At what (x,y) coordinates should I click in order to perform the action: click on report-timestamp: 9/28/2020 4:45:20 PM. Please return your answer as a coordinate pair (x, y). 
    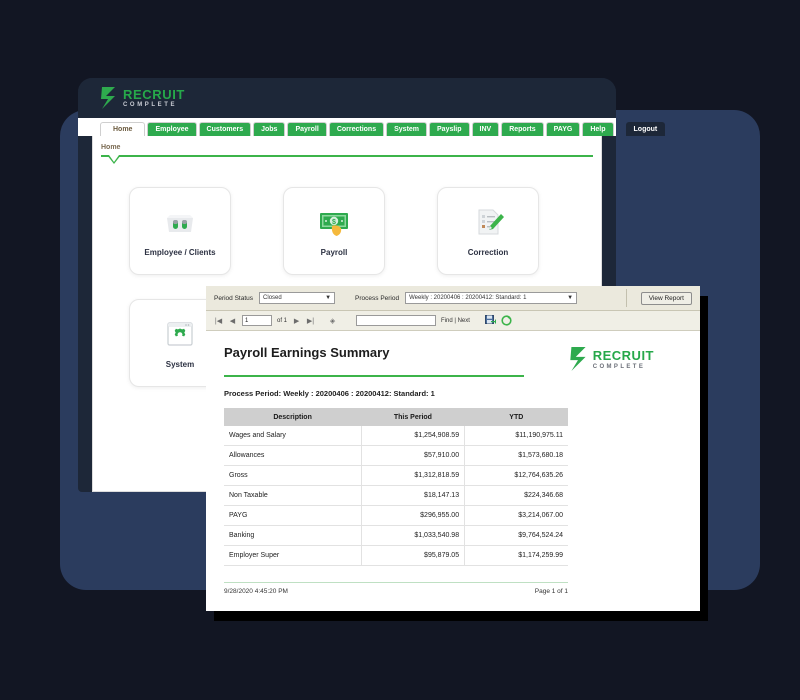
    Looking at the image, I should click on (256, 591).